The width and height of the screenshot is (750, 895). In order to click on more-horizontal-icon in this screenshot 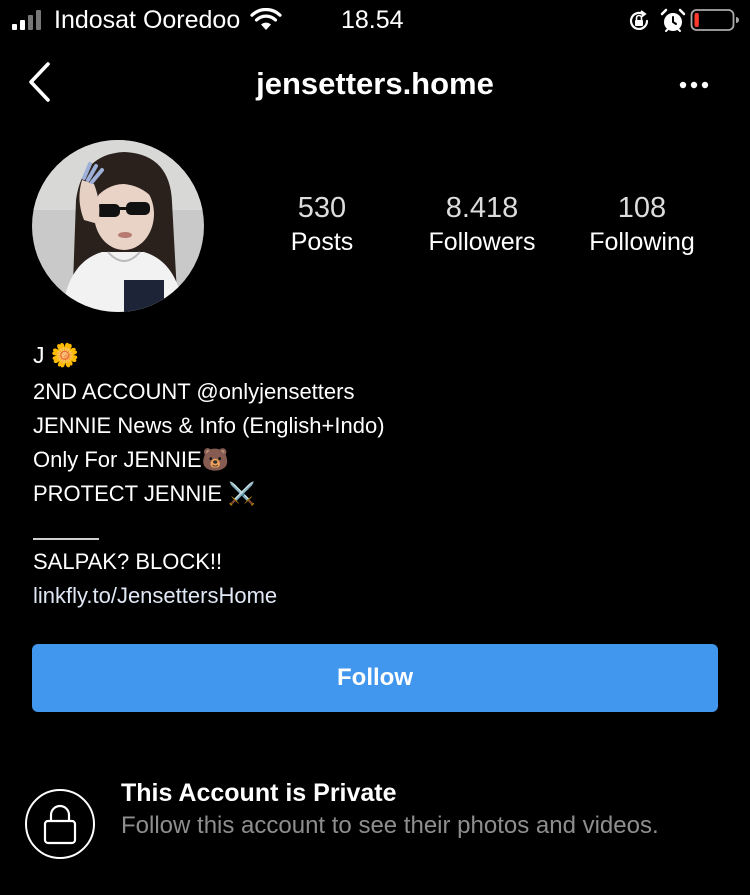, I will do `click(694, 85)`.